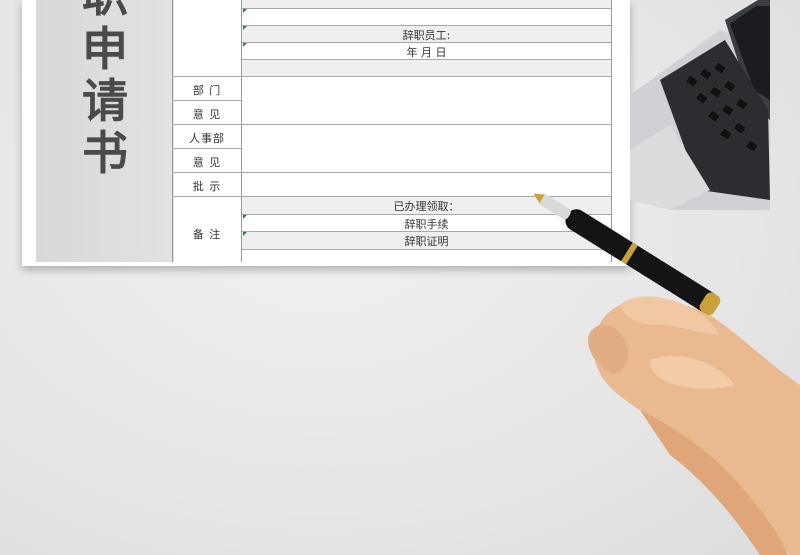 The height and width of the screenshot is (555, 800). I want to click on title-char-3: 请, so click(105, 101).